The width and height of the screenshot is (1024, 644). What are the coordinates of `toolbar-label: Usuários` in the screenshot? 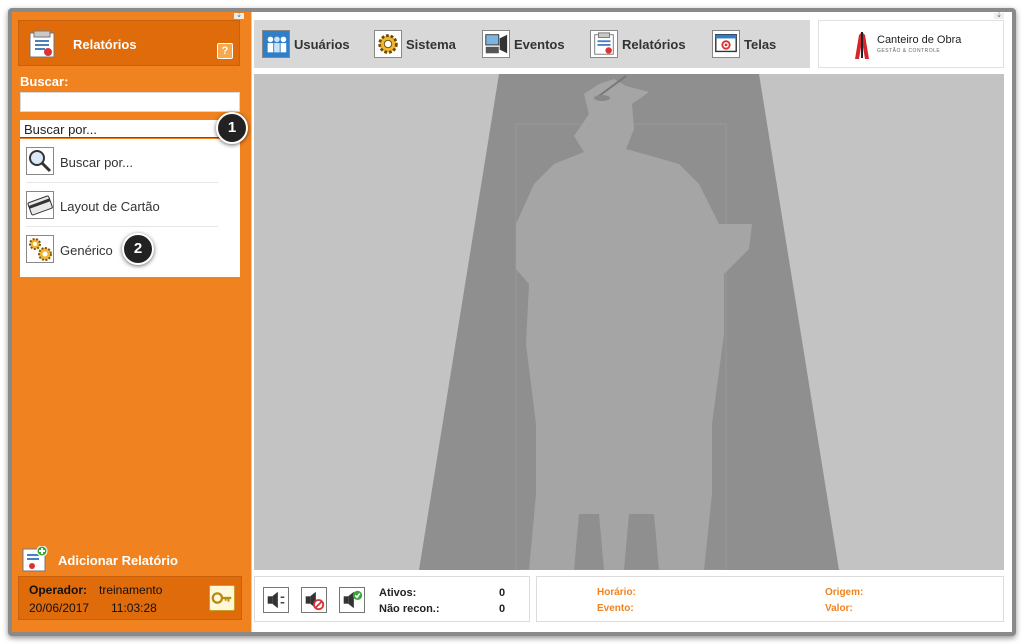 It's located at (322, 44).